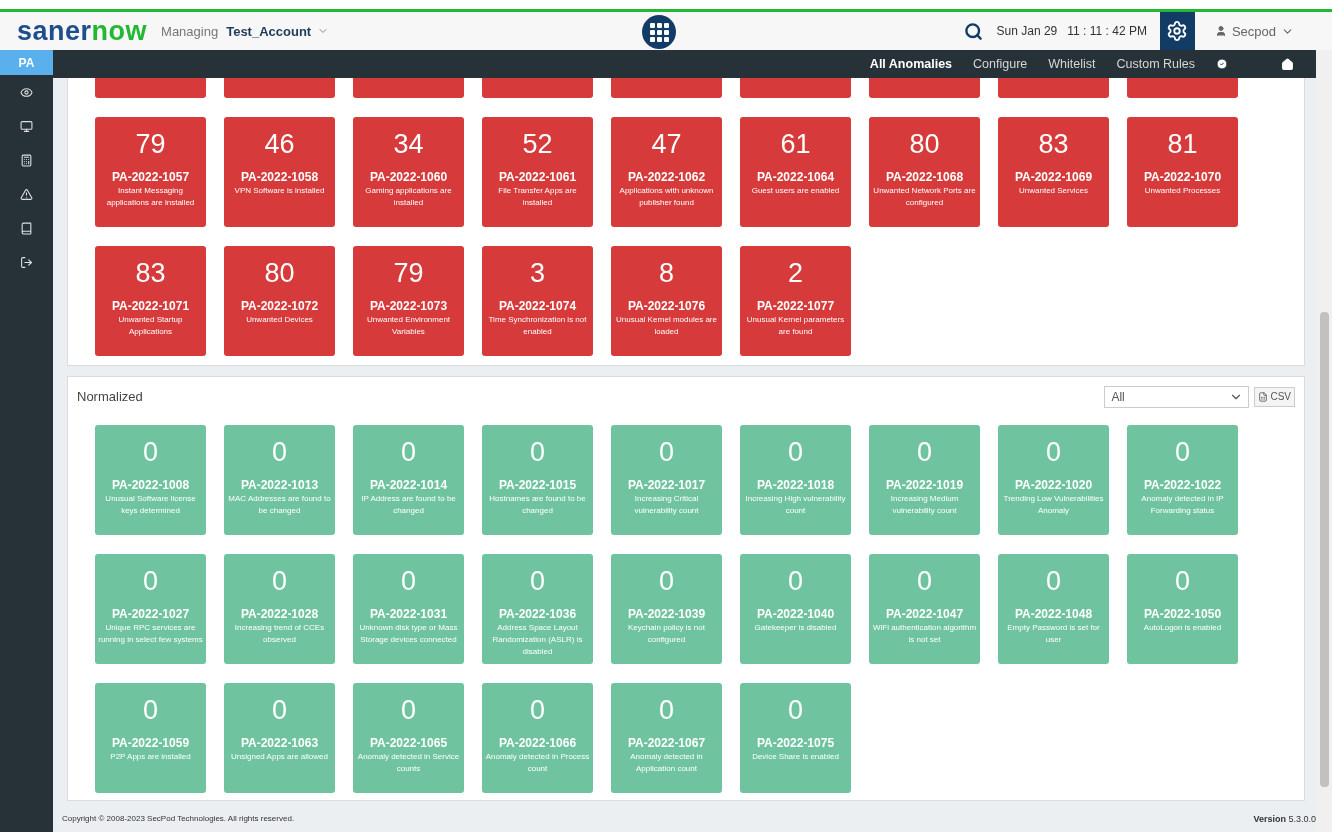  Describe the element at coordinates (1000, 64) in the screenshot. I see `nav-link: Configure` at that location.